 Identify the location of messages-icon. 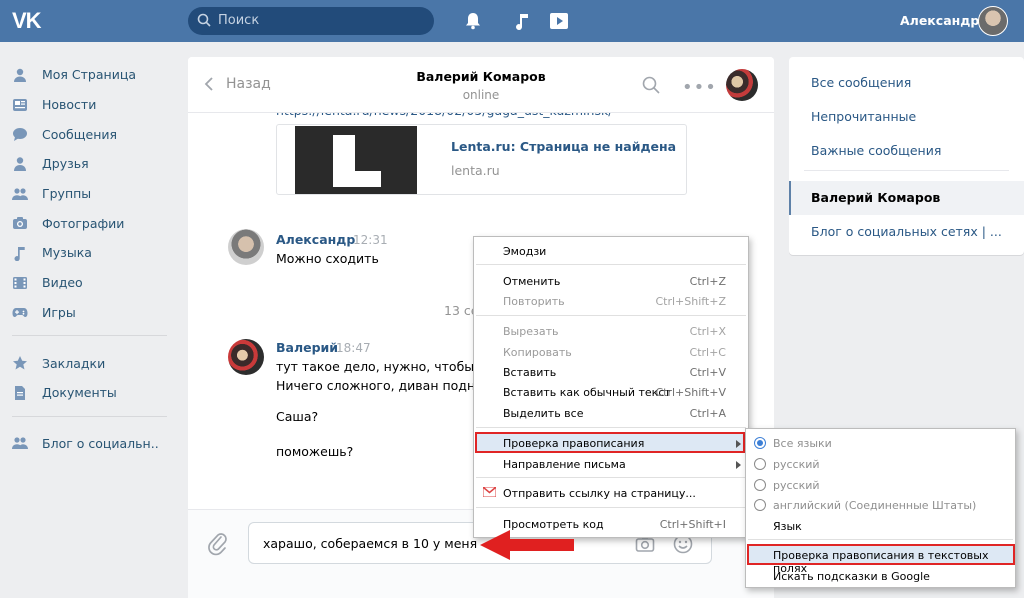
(20, 134).